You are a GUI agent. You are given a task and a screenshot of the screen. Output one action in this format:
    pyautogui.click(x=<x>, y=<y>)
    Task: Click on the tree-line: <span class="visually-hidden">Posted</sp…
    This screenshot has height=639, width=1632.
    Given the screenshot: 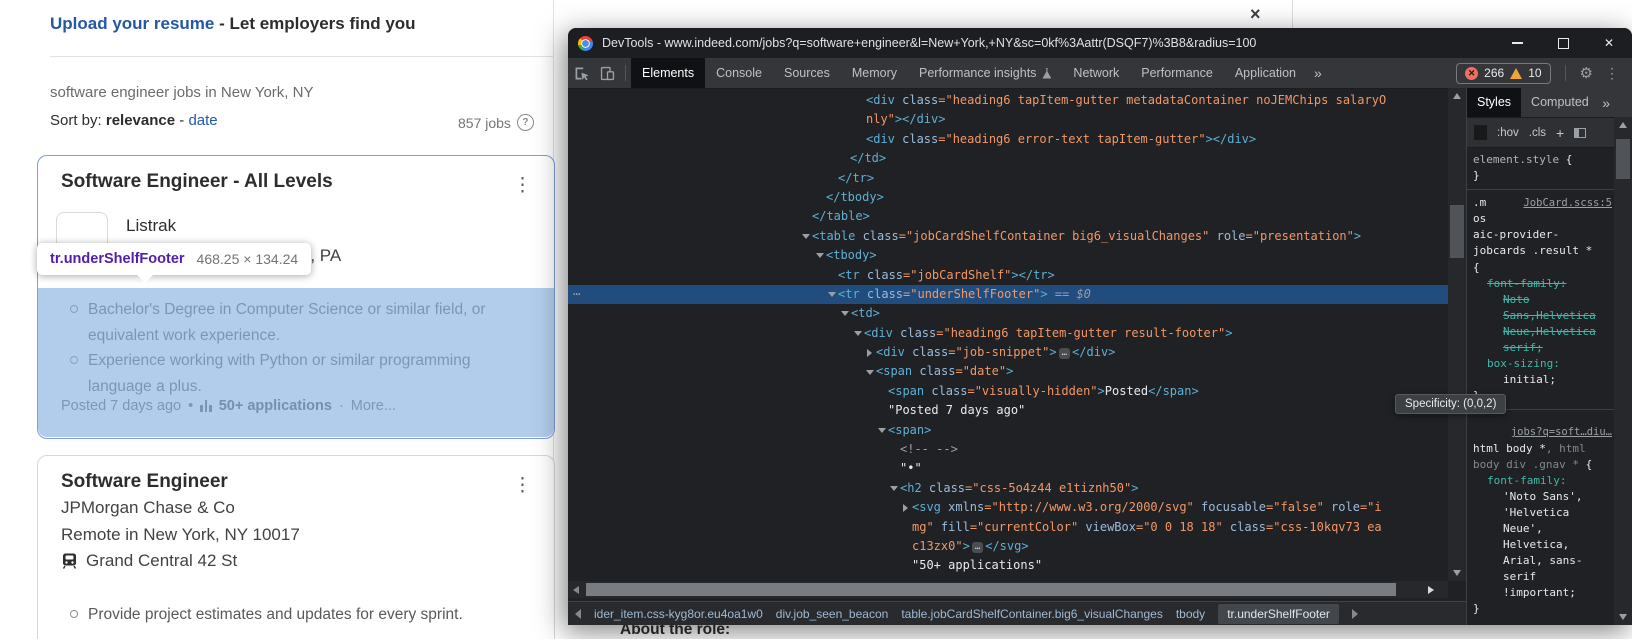 What is the action you would take?
    pyautogui.click(x=1008, y=391)
    